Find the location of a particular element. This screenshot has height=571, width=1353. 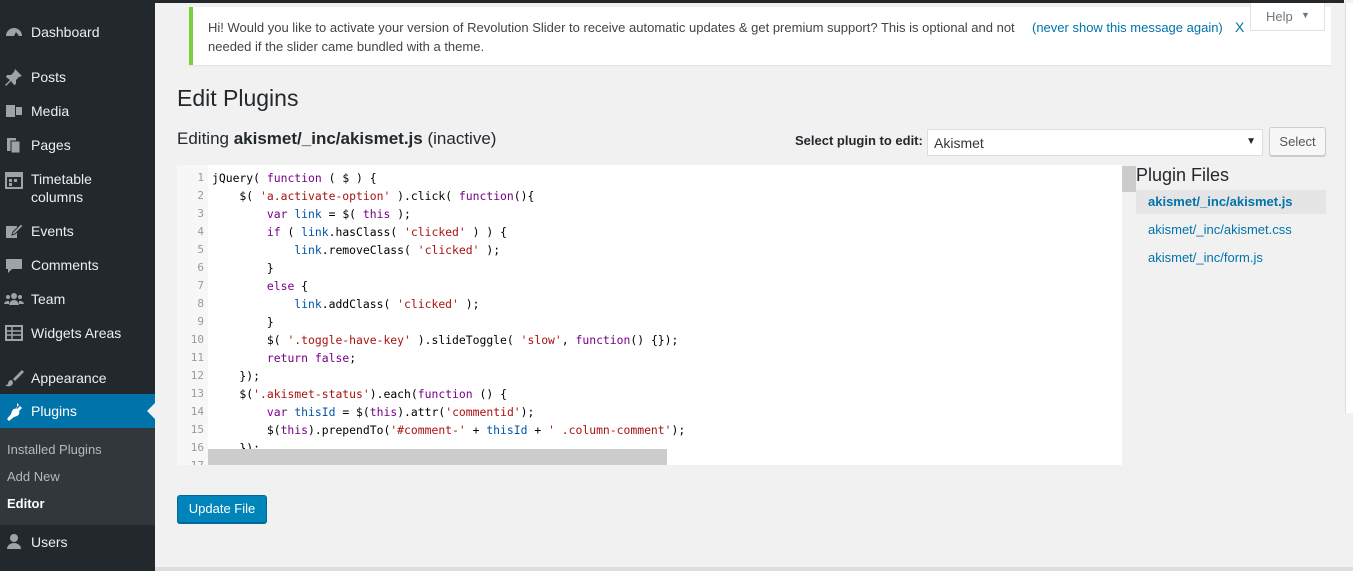

editing-prefix: Editing is located at coordinates (203, 138).